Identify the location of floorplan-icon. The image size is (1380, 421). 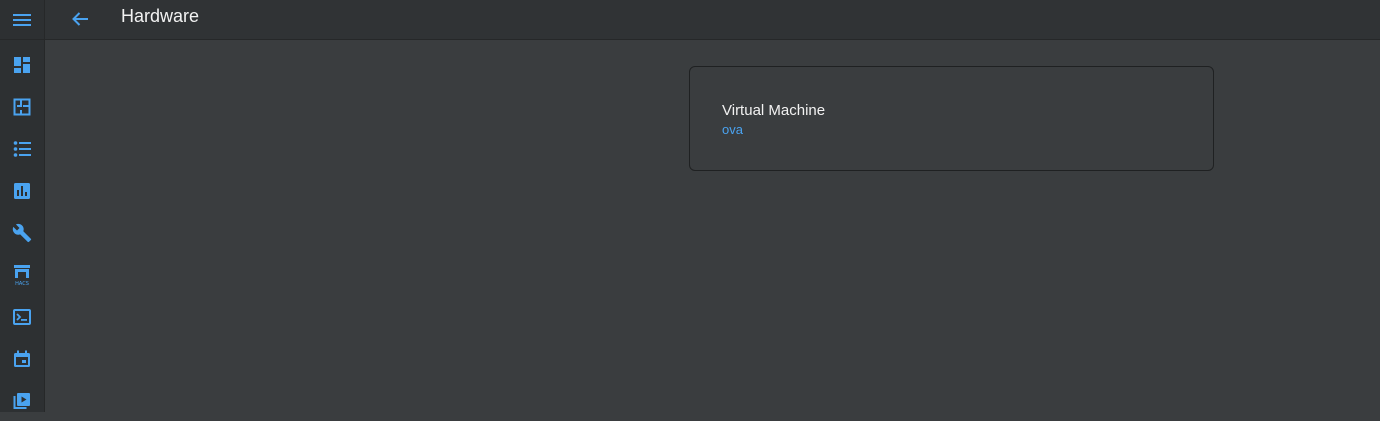
(22, 107).